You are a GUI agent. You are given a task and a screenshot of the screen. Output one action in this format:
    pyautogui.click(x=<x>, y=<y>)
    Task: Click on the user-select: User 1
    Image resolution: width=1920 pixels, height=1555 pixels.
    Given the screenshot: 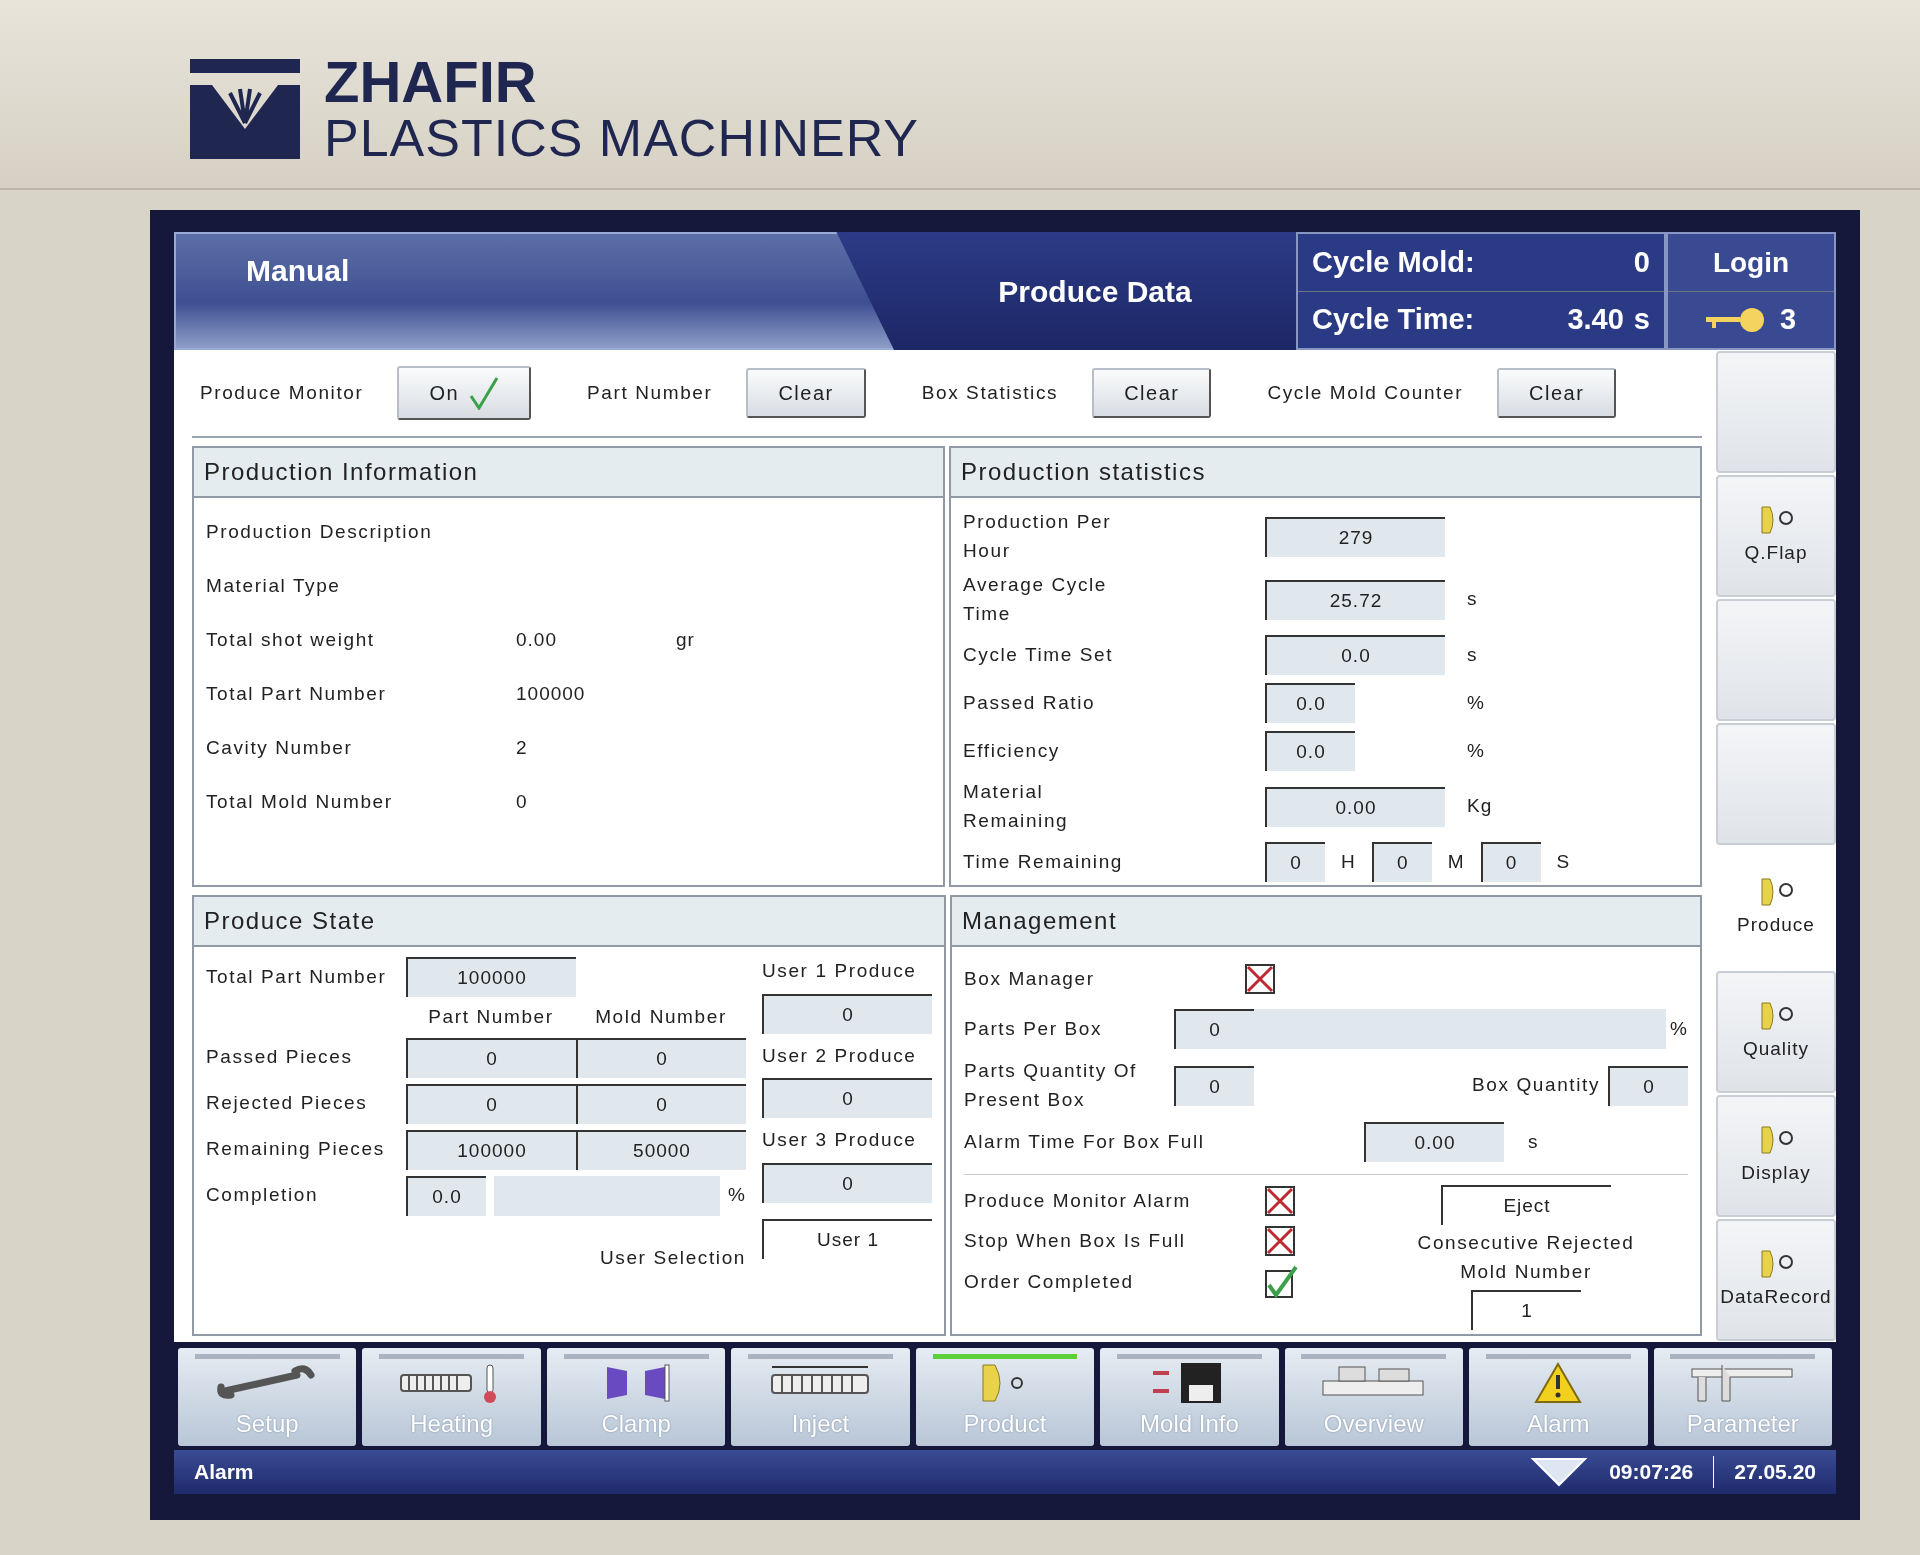 What is the action you would take?
    pyautogui.click(x=847, y=1238)
    